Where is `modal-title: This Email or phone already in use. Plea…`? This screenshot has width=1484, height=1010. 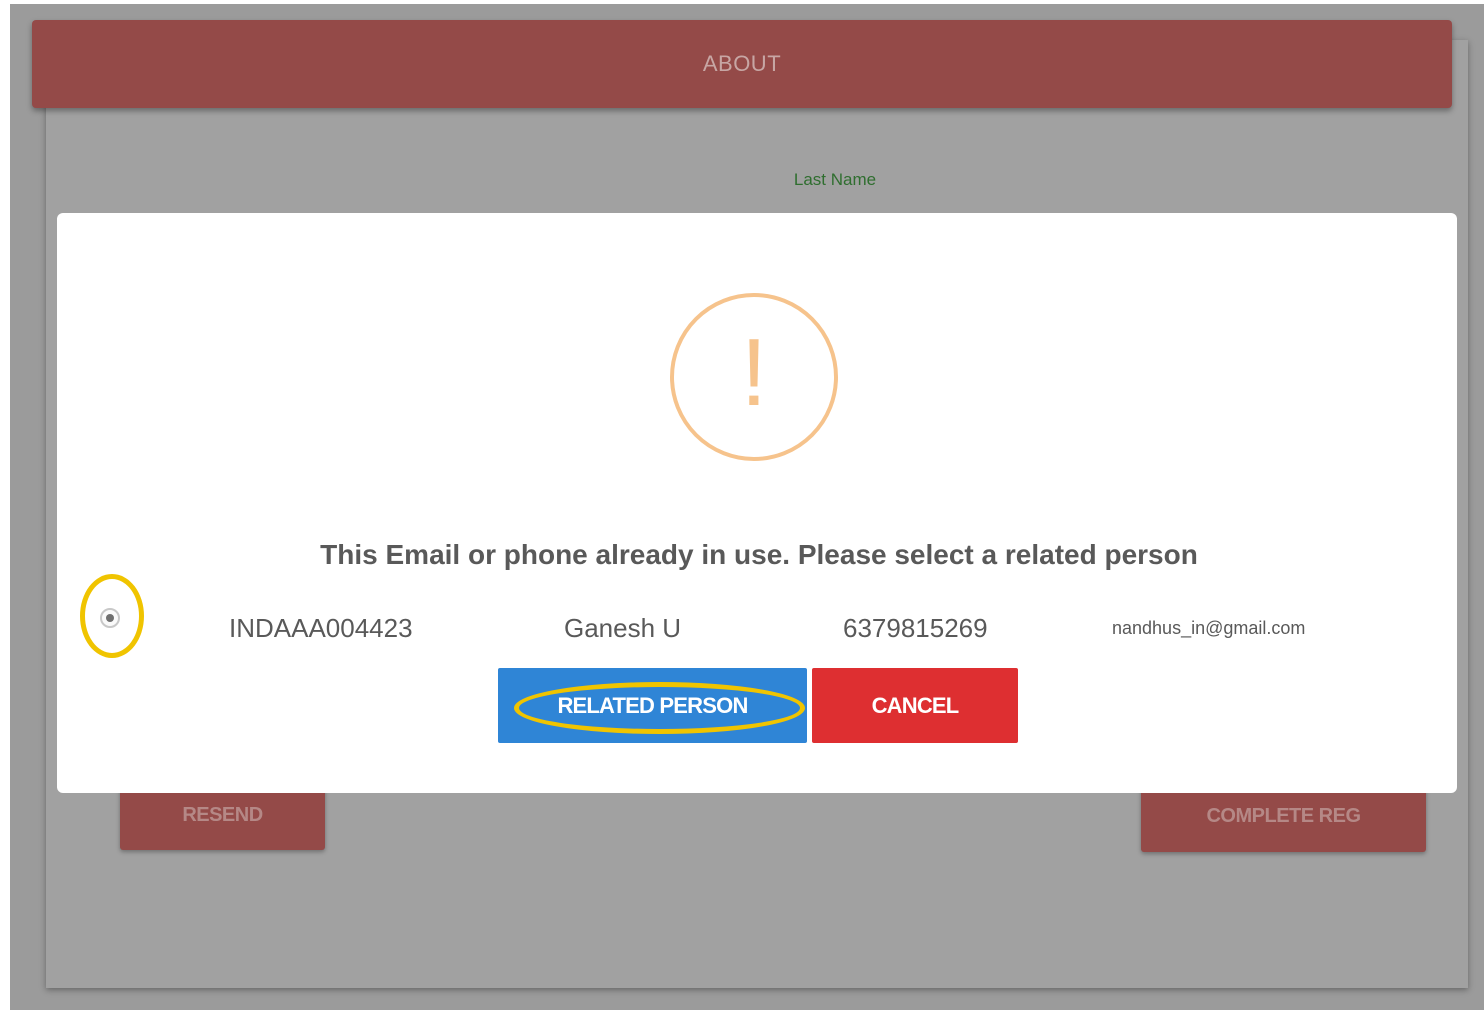 modal-title: This Email or phone already in use. Plea… is located at coordinates (759, 554).